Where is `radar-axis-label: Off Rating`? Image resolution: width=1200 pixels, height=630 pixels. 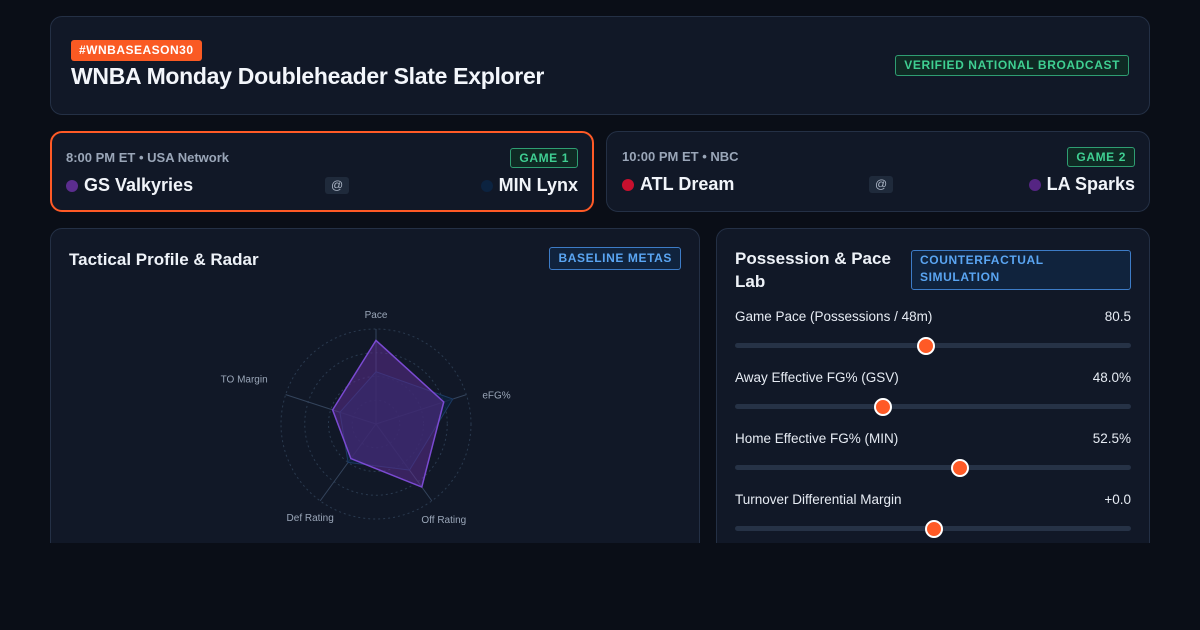
radar-axis-label: Off Rating is located at coordinates (443, 520).